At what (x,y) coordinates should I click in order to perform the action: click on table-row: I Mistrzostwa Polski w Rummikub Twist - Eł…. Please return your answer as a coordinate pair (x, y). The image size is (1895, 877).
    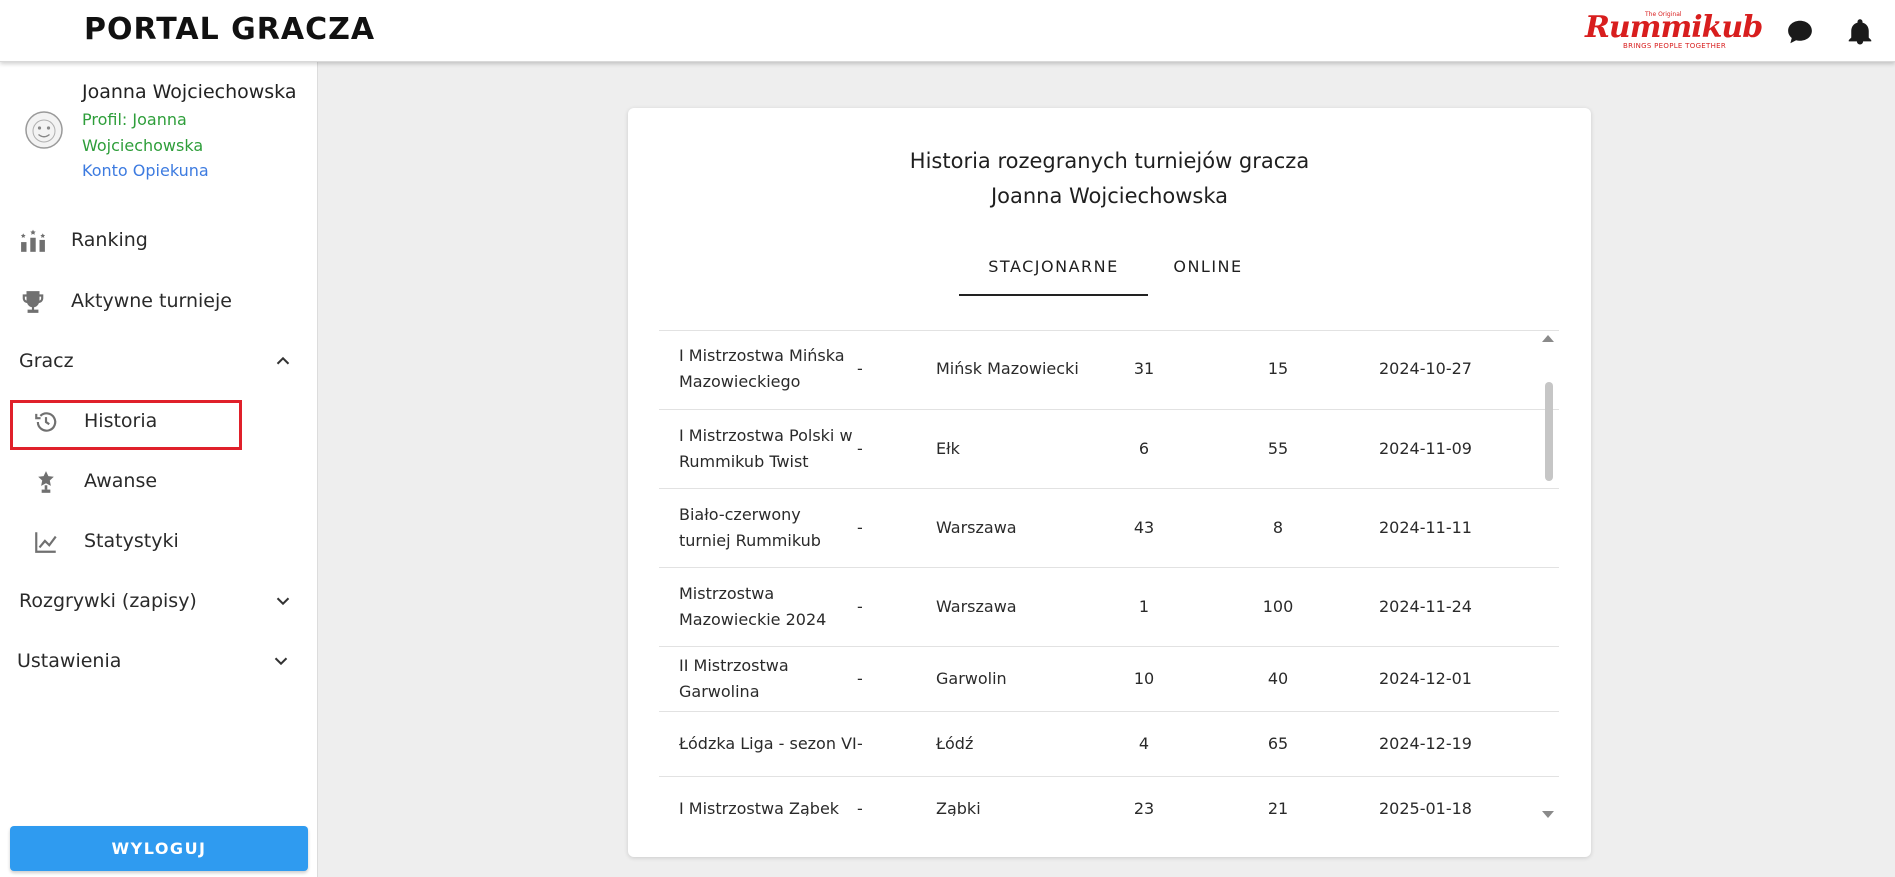
    Looking at the image, I should click on (1109, 449).